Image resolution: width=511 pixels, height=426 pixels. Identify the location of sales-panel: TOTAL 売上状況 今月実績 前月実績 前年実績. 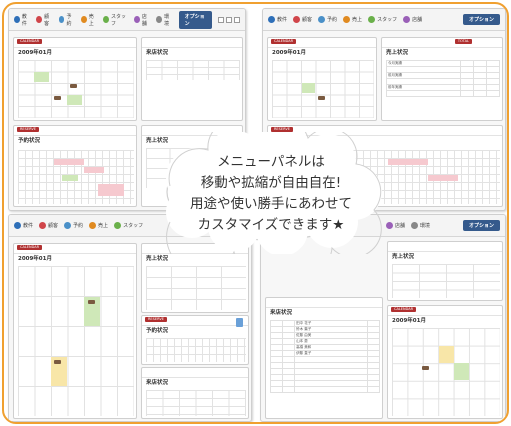
(442, 79).